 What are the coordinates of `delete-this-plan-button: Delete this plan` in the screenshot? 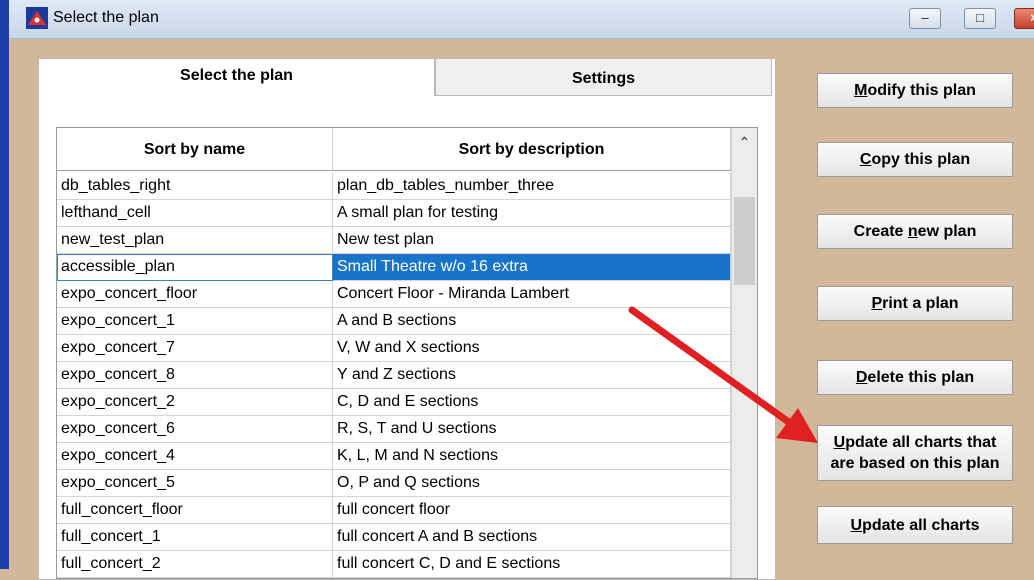 It's located at (915, 377).